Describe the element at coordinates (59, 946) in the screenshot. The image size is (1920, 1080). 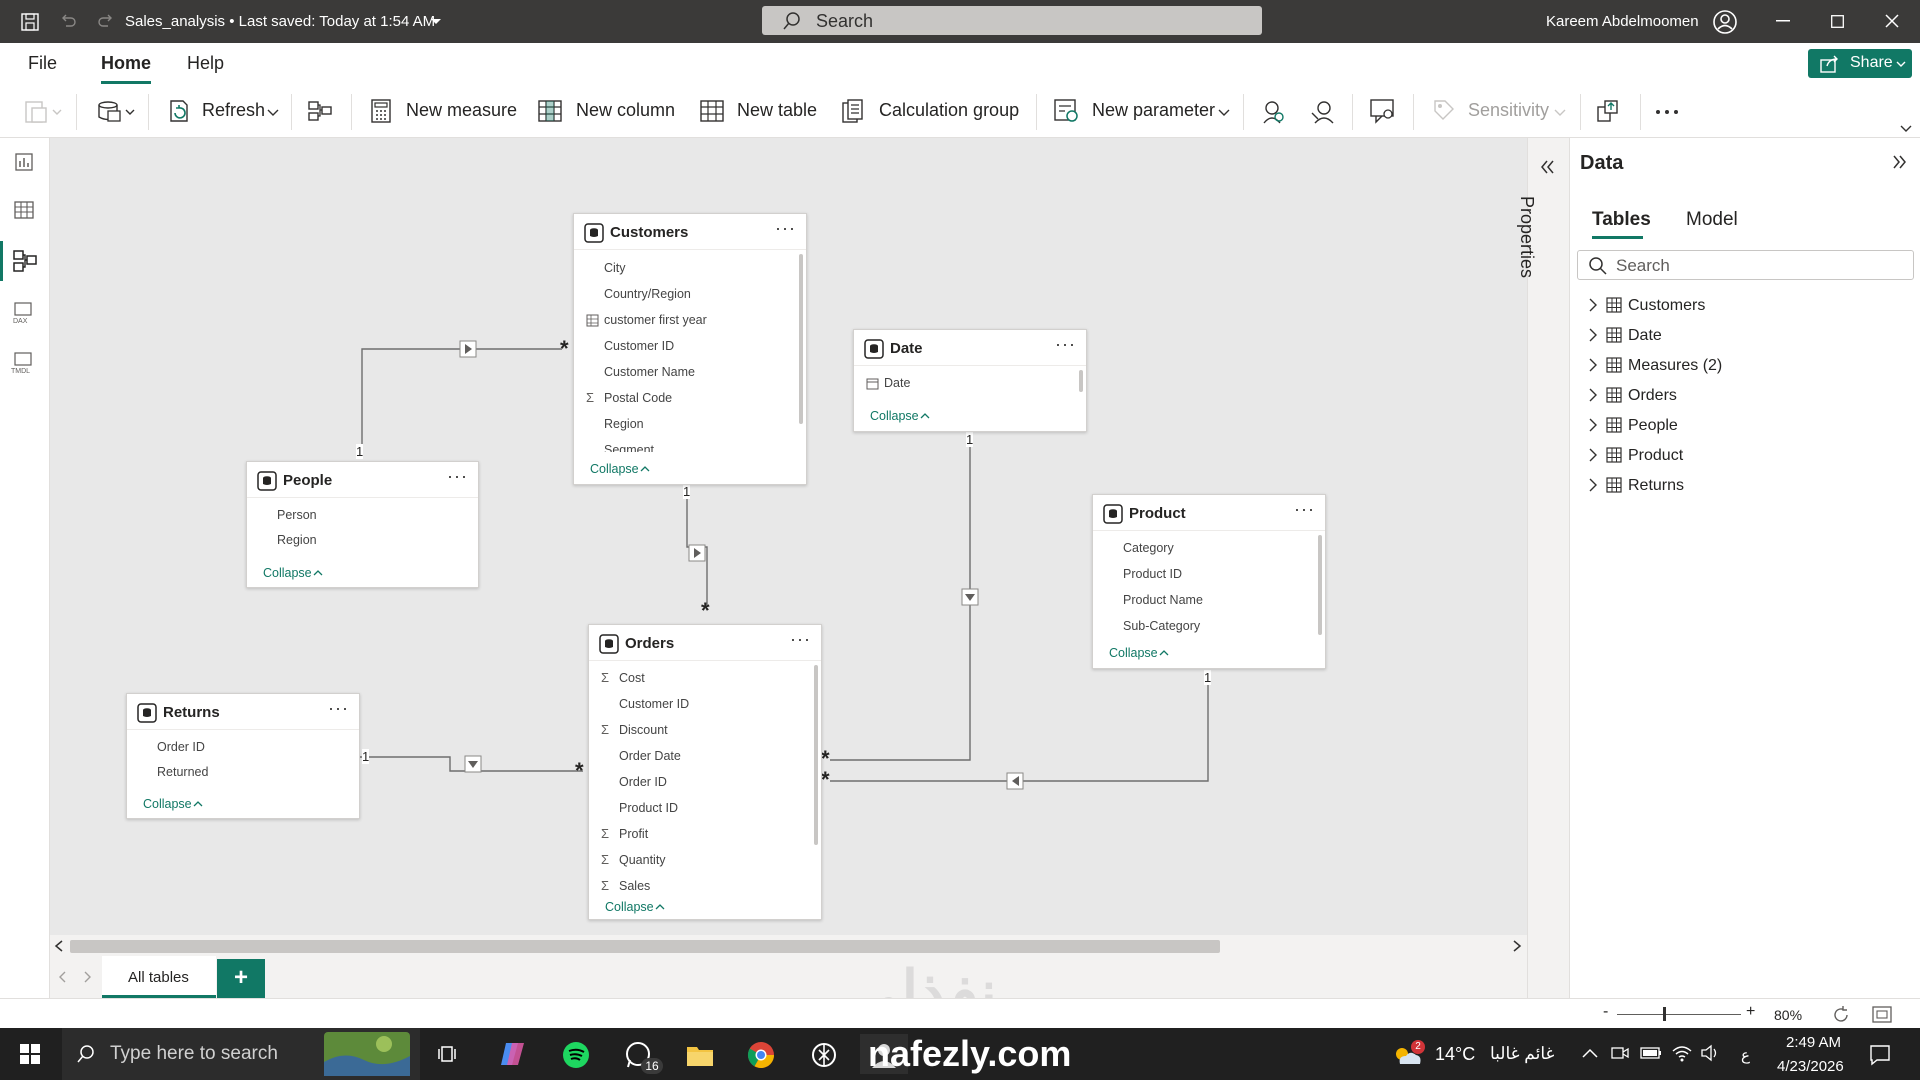
I see `scroll-left-icon` at that location.